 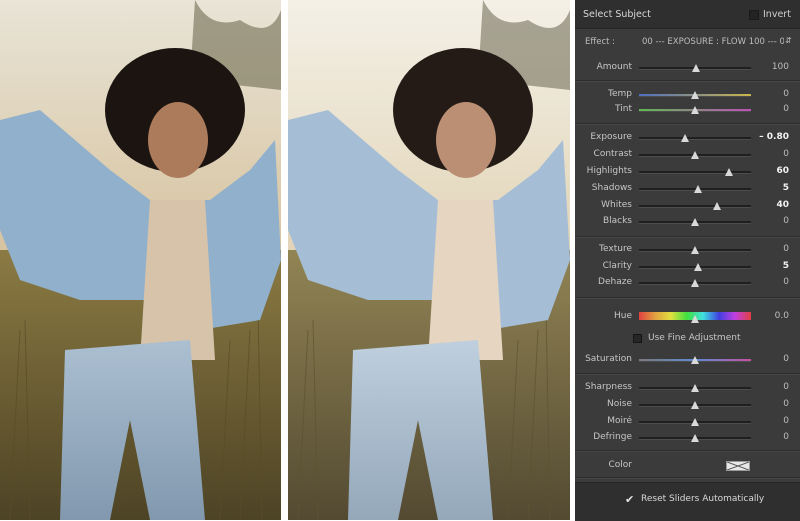 What do you see at coordinates (687, 14) in the screenshot?
I see `panel-header: Select Subject Invert` at bounding box center [687, 14].